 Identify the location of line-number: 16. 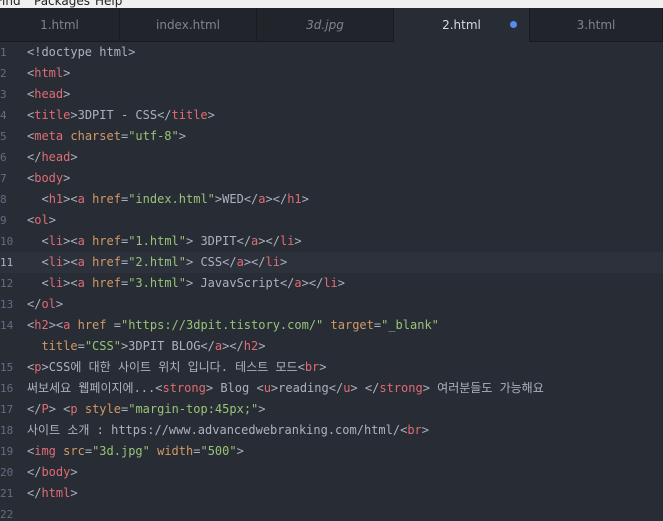
(7, 388).